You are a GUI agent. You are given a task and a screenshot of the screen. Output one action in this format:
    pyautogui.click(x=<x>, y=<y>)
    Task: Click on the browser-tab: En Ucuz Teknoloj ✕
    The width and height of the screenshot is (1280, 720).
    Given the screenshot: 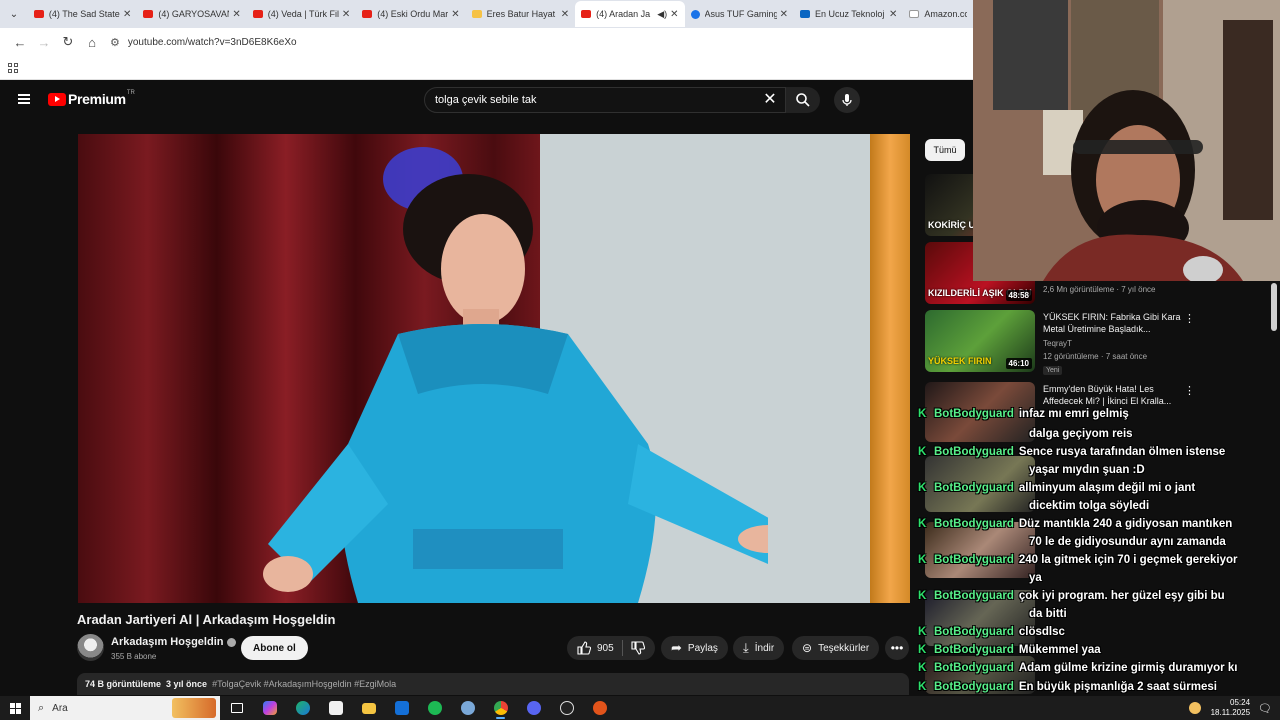 What is the action you would take?
    pyautogui.click(x=848, y=14)
    